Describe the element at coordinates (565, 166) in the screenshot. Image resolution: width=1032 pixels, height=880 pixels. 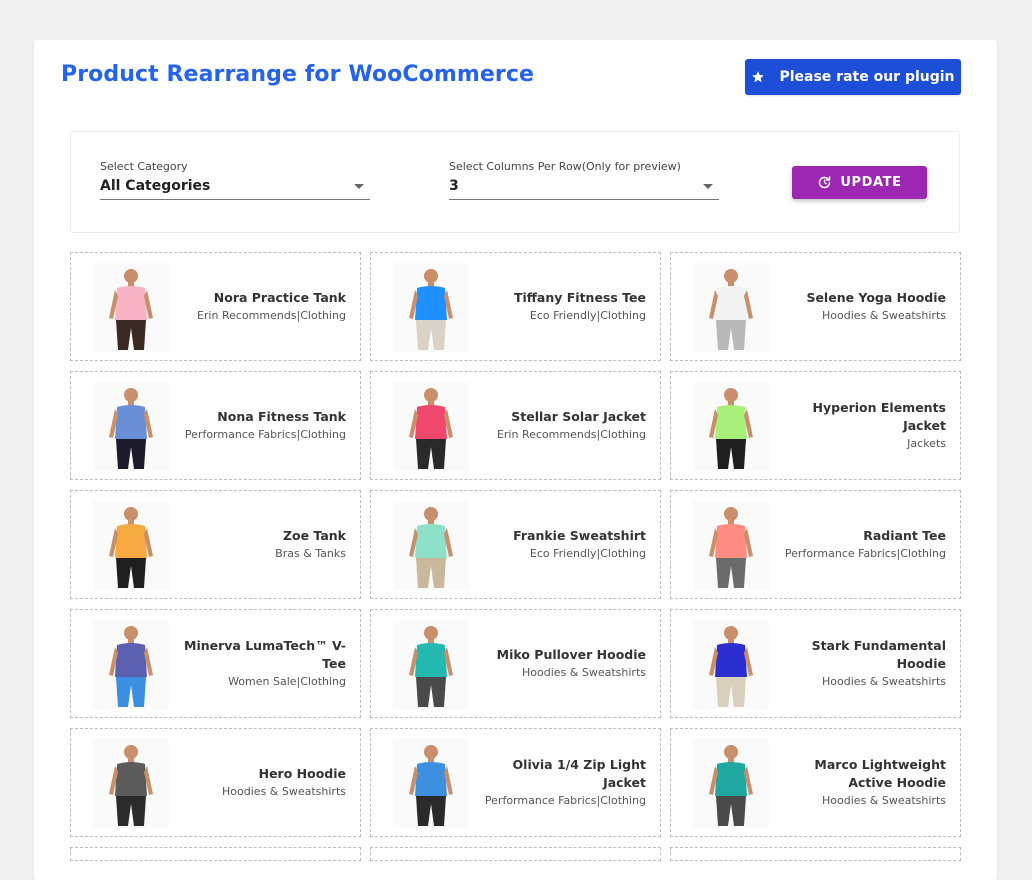
I see `columns-select-label: Select Columns Per Row(Only for preview)` at that location.